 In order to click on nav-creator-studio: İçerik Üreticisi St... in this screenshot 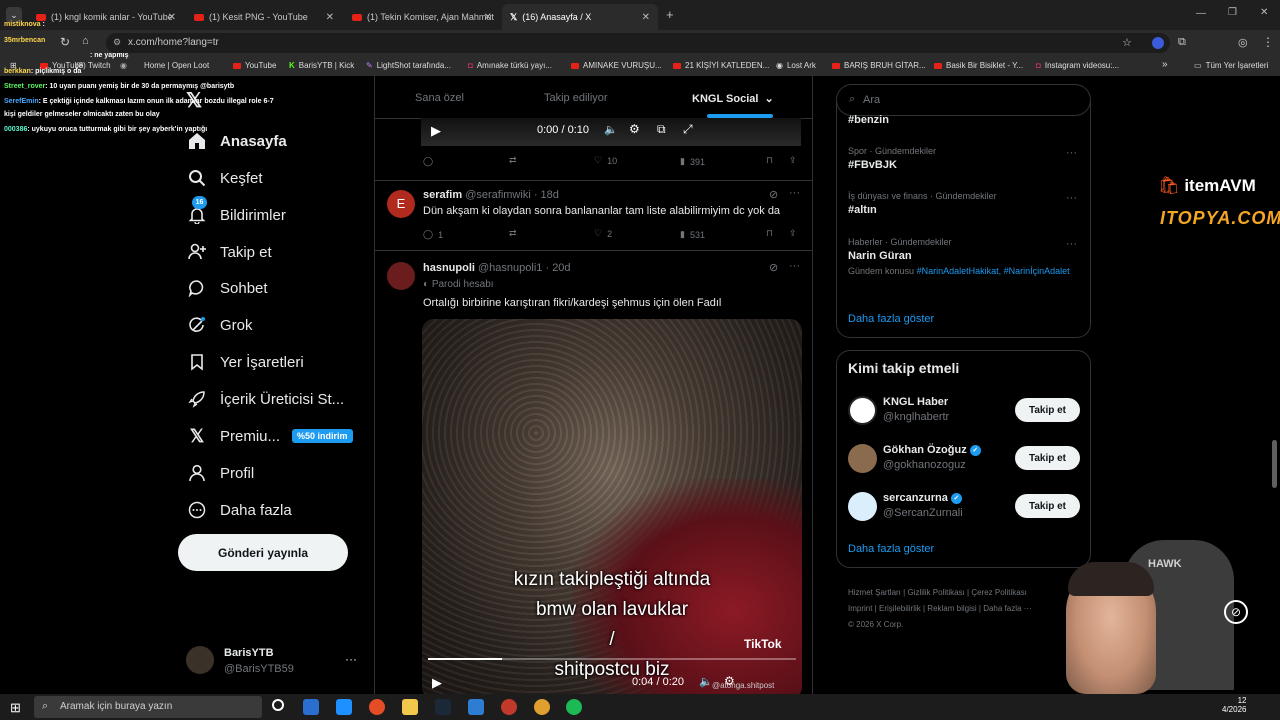, I will do `click(265, 399)`.